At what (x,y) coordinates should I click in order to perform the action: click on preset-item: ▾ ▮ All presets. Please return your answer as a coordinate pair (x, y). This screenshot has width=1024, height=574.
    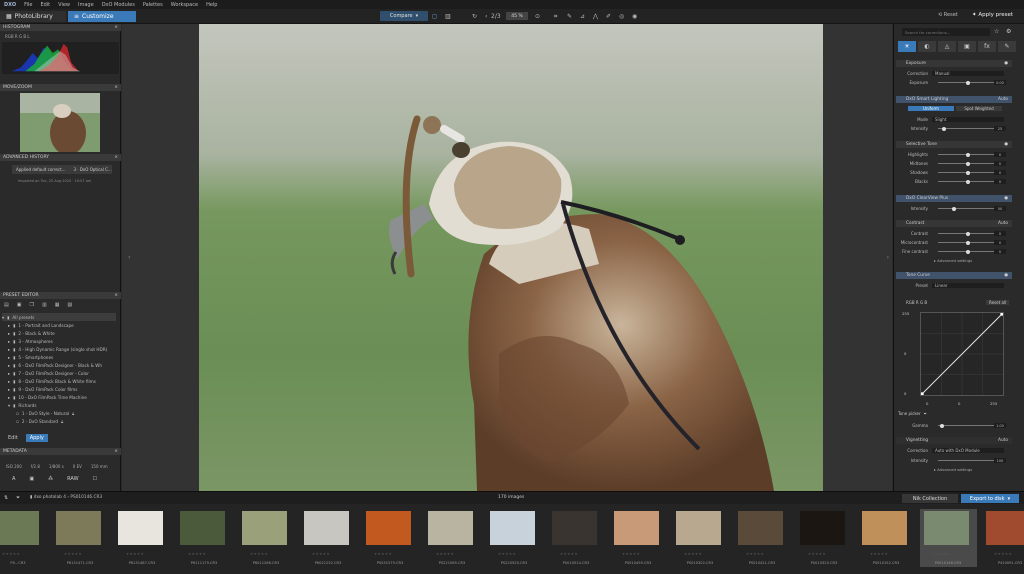
    Looking at the image, I should click on (59, 317).